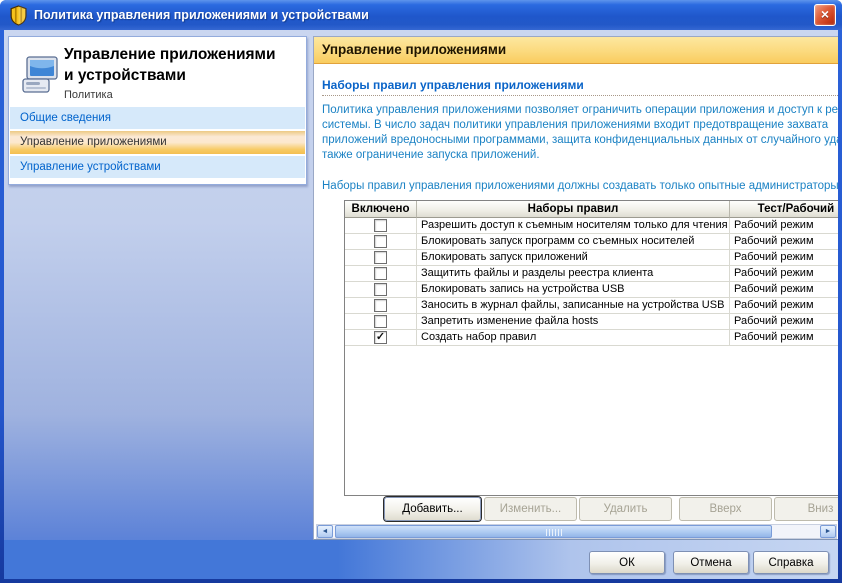  I want to click on scroll-left-button: ◄, so click(325, 531).